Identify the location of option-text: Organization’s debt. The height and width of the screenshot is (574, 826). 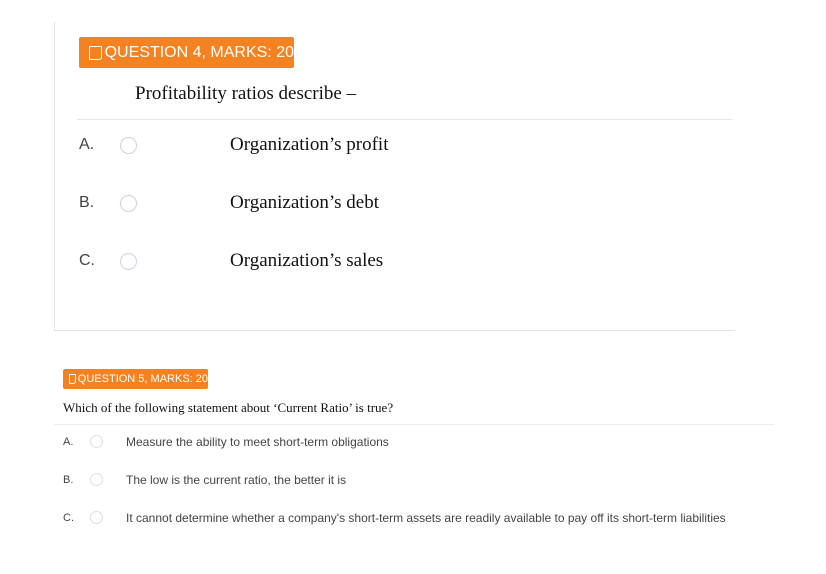
(304, 202).